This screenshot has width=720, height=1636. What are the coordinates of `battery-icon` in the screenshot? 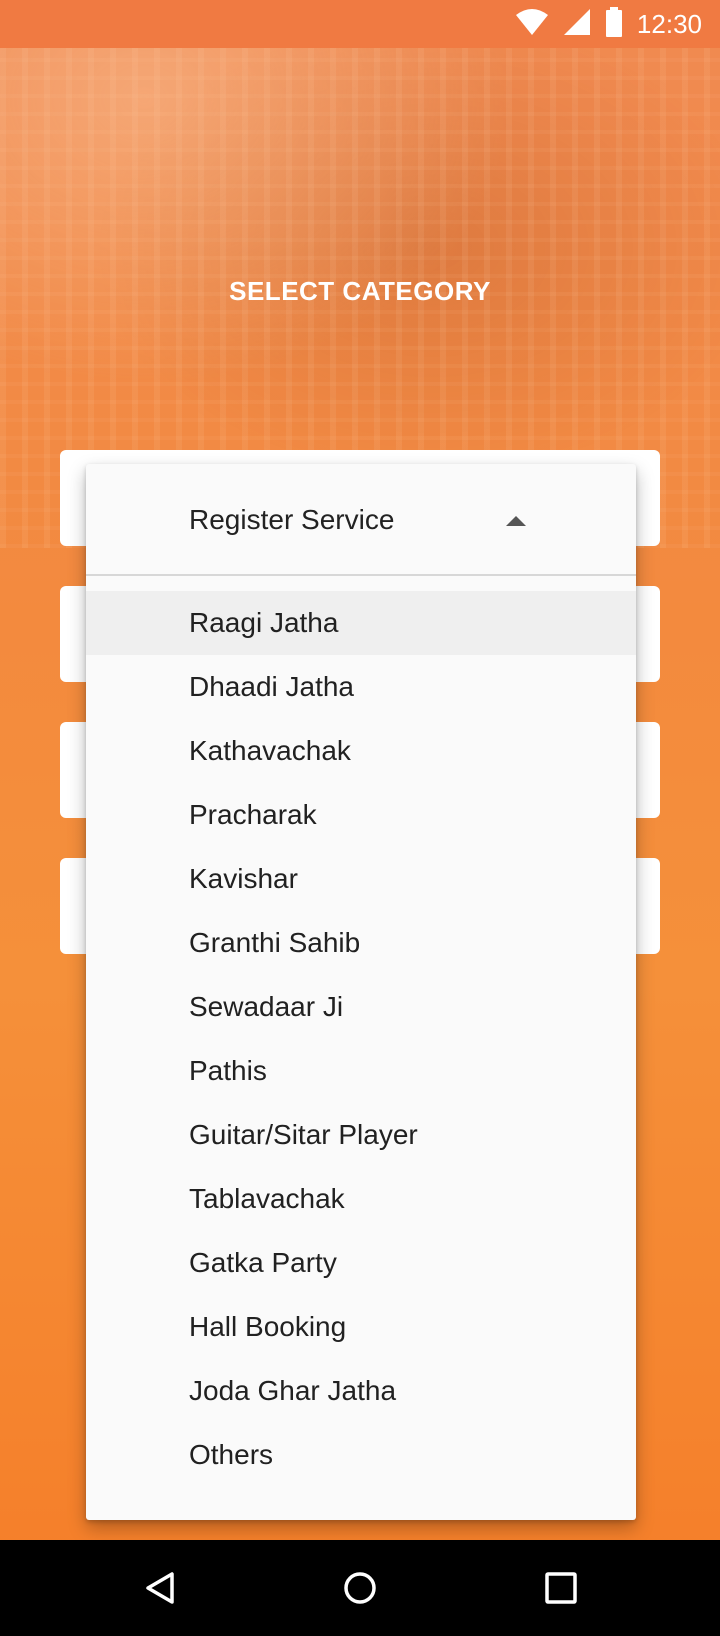 It's located at (614, 24).